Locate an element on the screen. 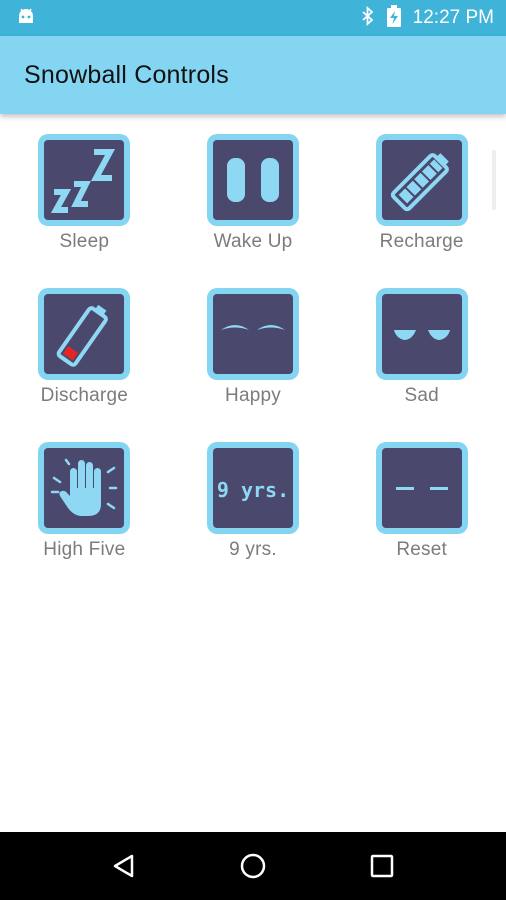 The height and width of the screenshot is (900, 506). app-title: Snowball Controls is located at coordinates (126, 74).